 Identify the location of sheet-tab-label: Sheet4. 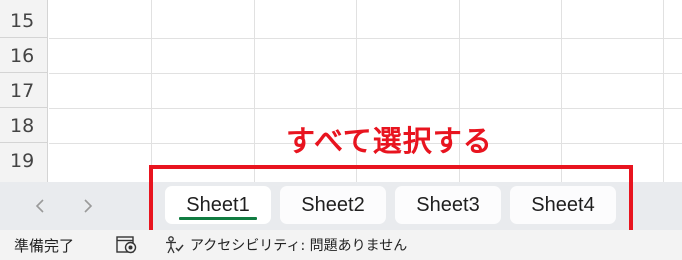
(563, 204).